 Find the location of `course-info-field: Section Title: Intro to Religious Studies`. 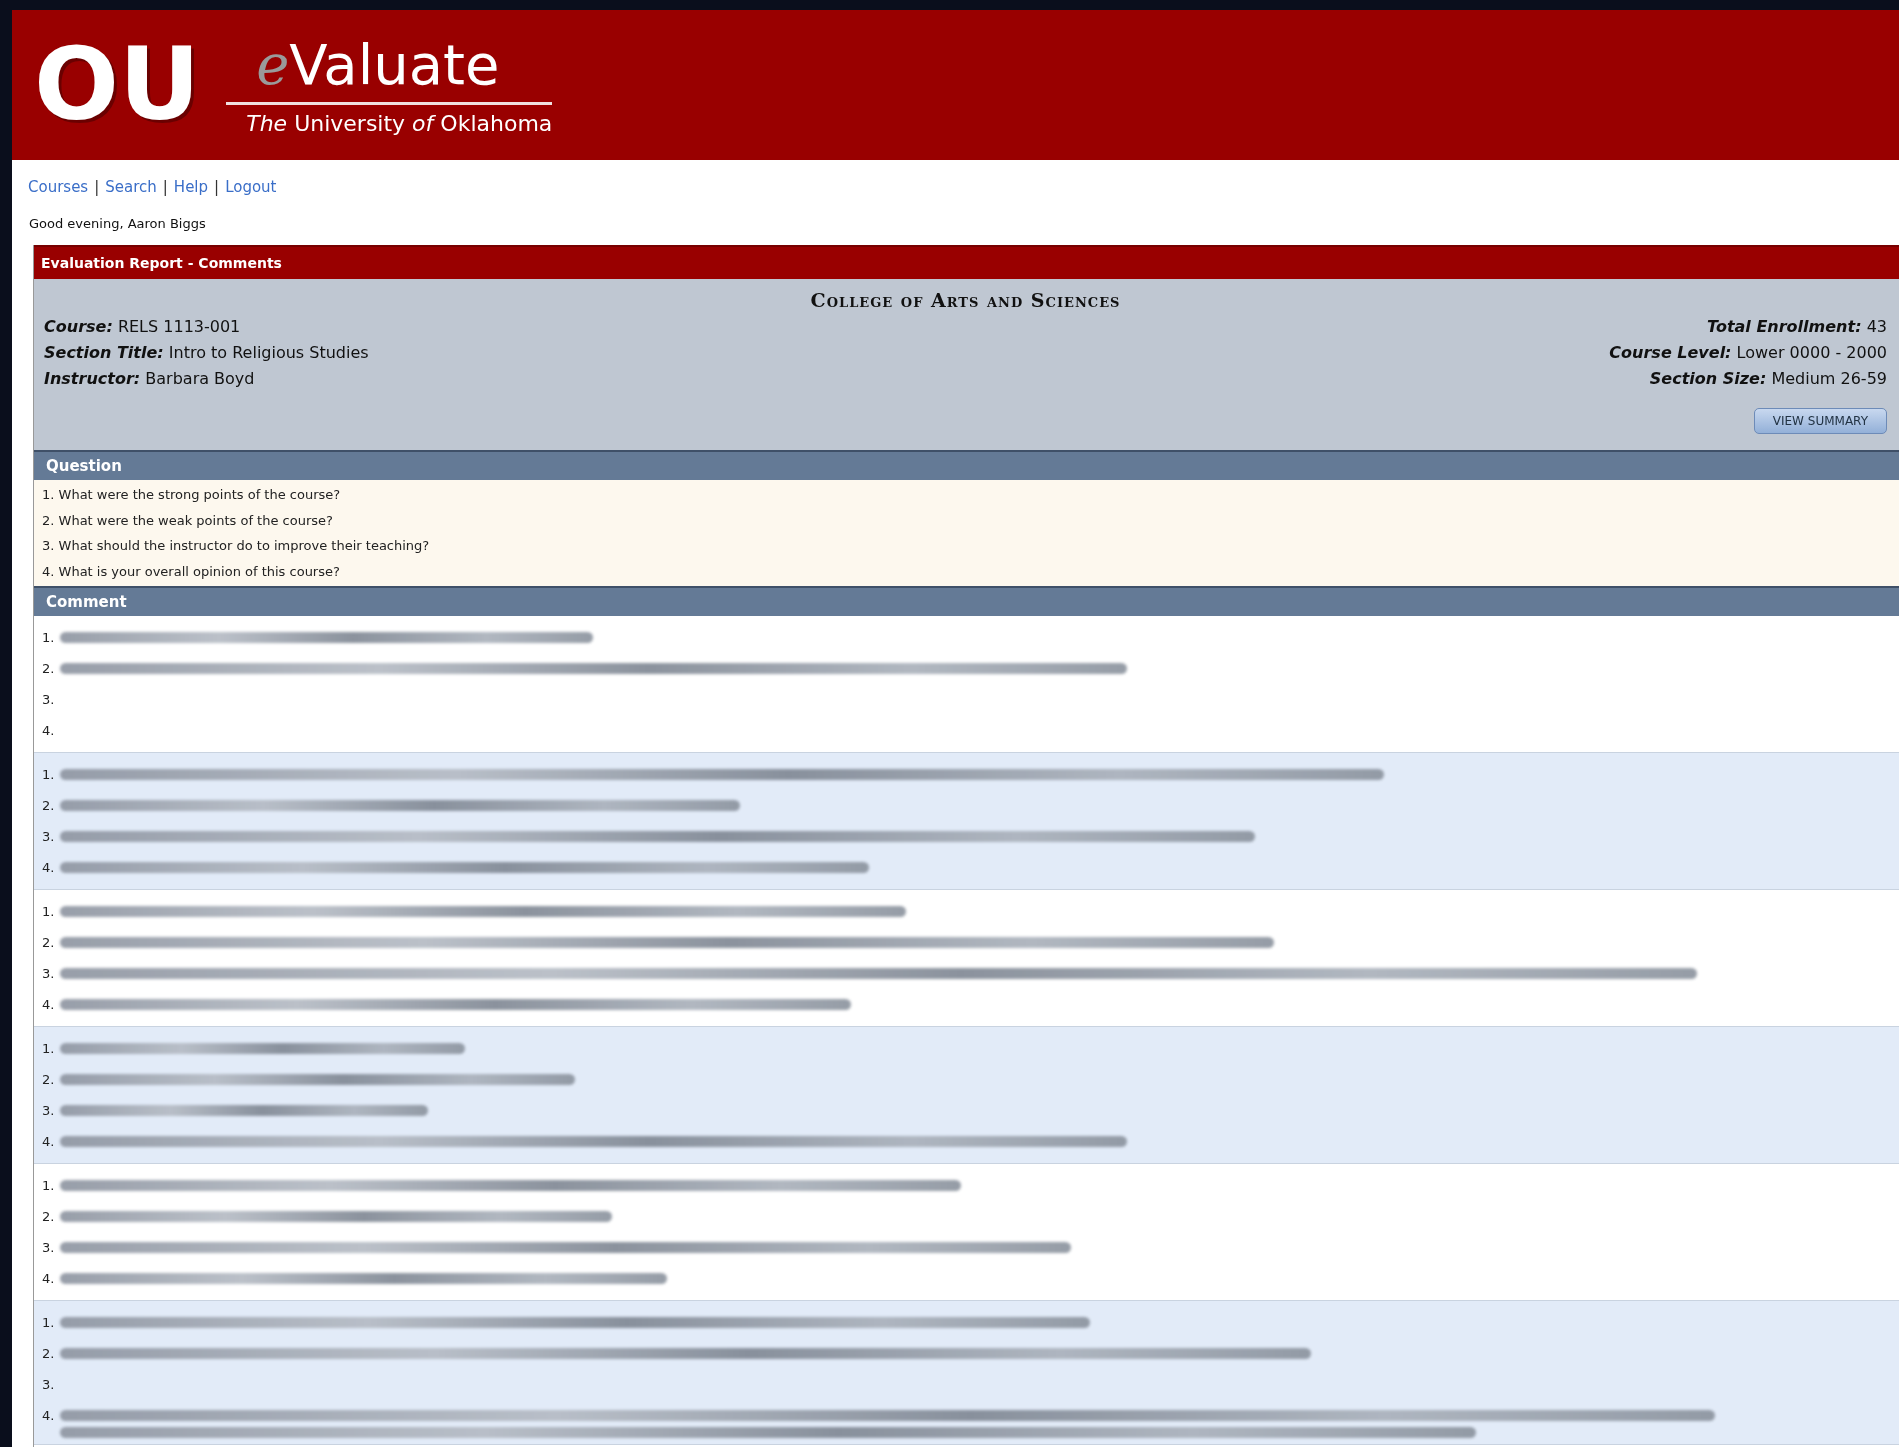

course-info-field: Section Title: Intro to Religious Studies is located at coordinates (427, 352).